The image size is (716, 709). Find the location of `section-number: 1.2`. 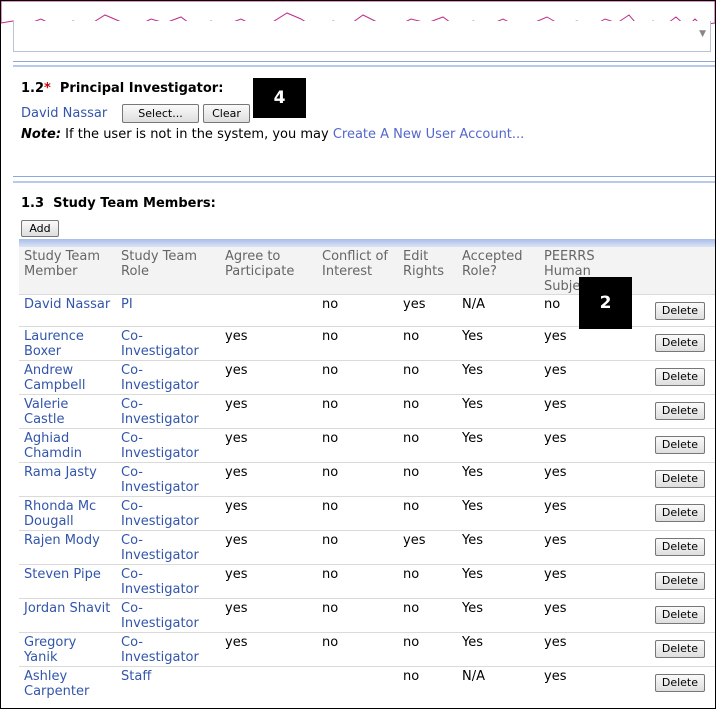

section-number: 1.2 is located at coordinates (33, 88).